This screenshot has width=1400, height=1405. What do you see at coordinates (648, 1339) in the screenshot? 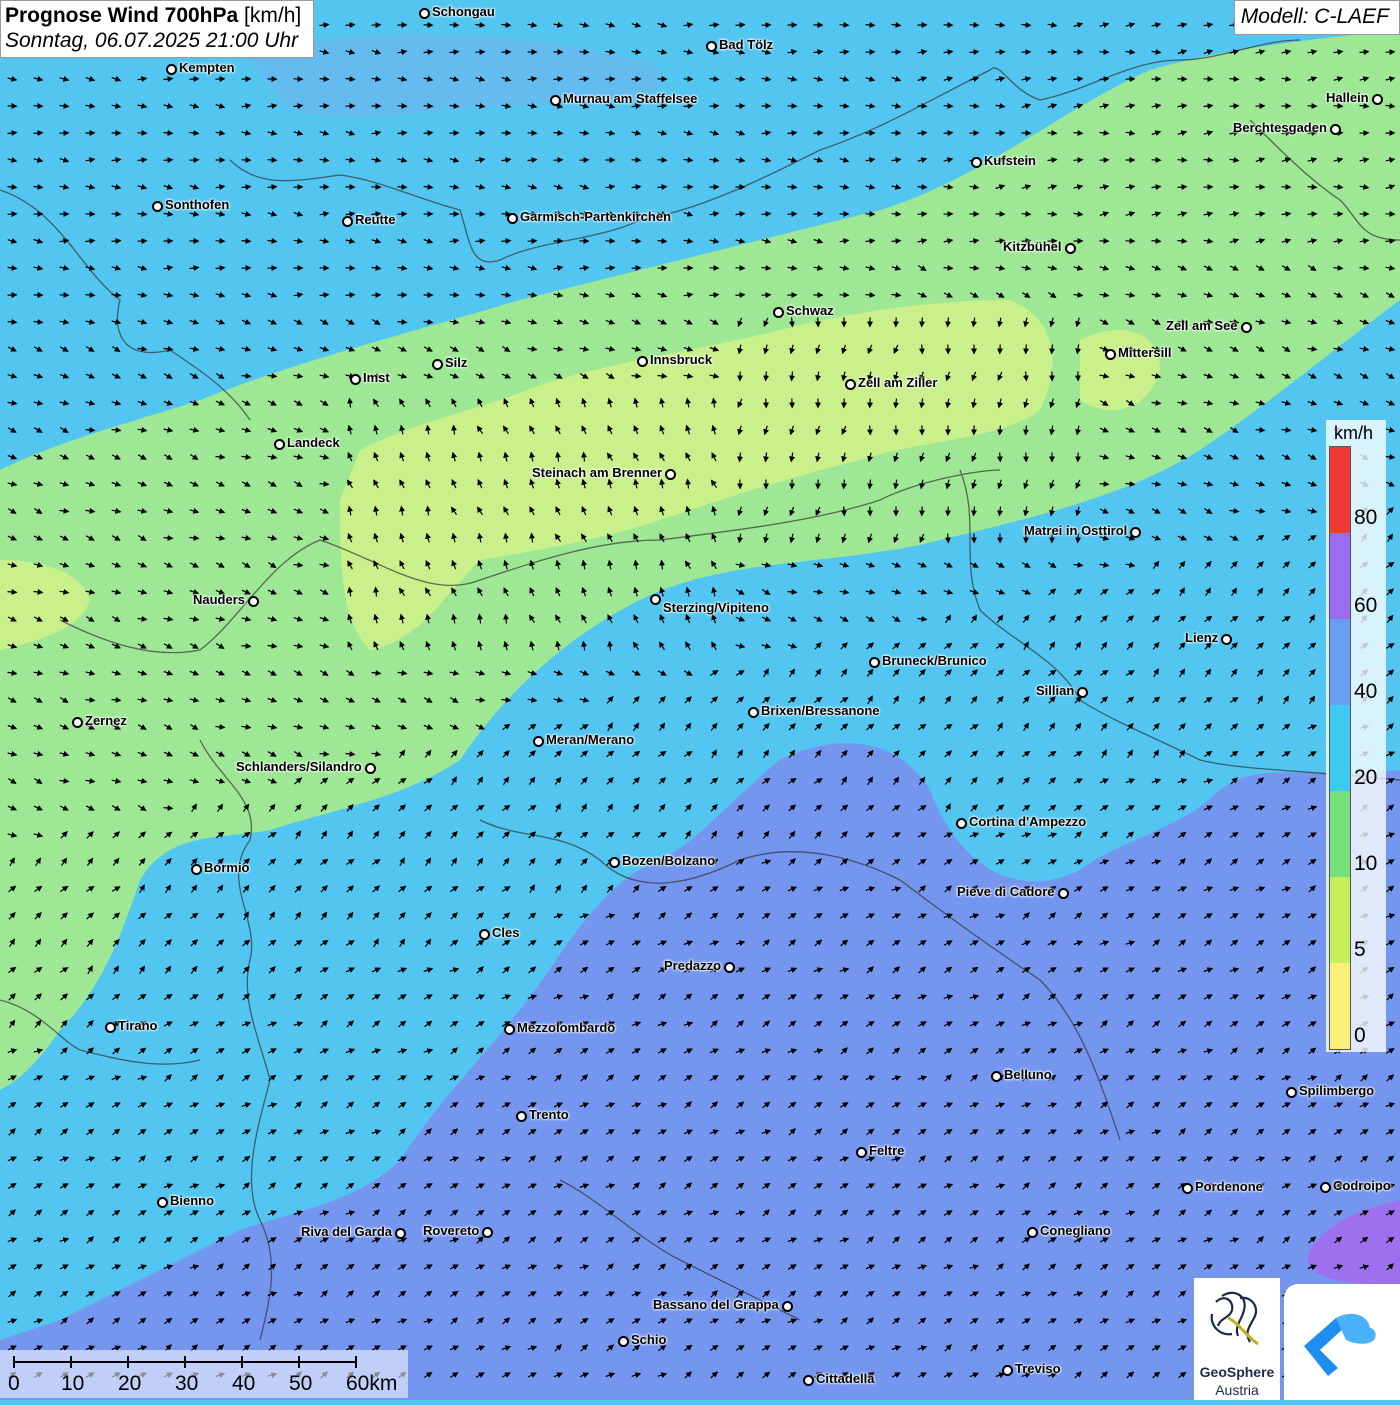
I see `city-label: Schio` at bounding box center [648, 1339].